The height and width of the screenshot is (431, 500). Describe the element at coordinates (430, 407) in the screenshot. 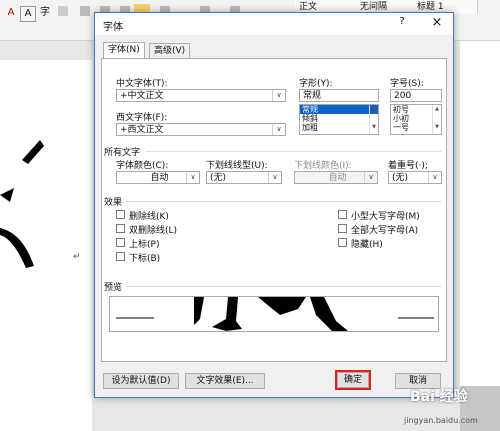

I see `baidu-watermark: Bai 经验 jingyan.baidu.com` at that location.